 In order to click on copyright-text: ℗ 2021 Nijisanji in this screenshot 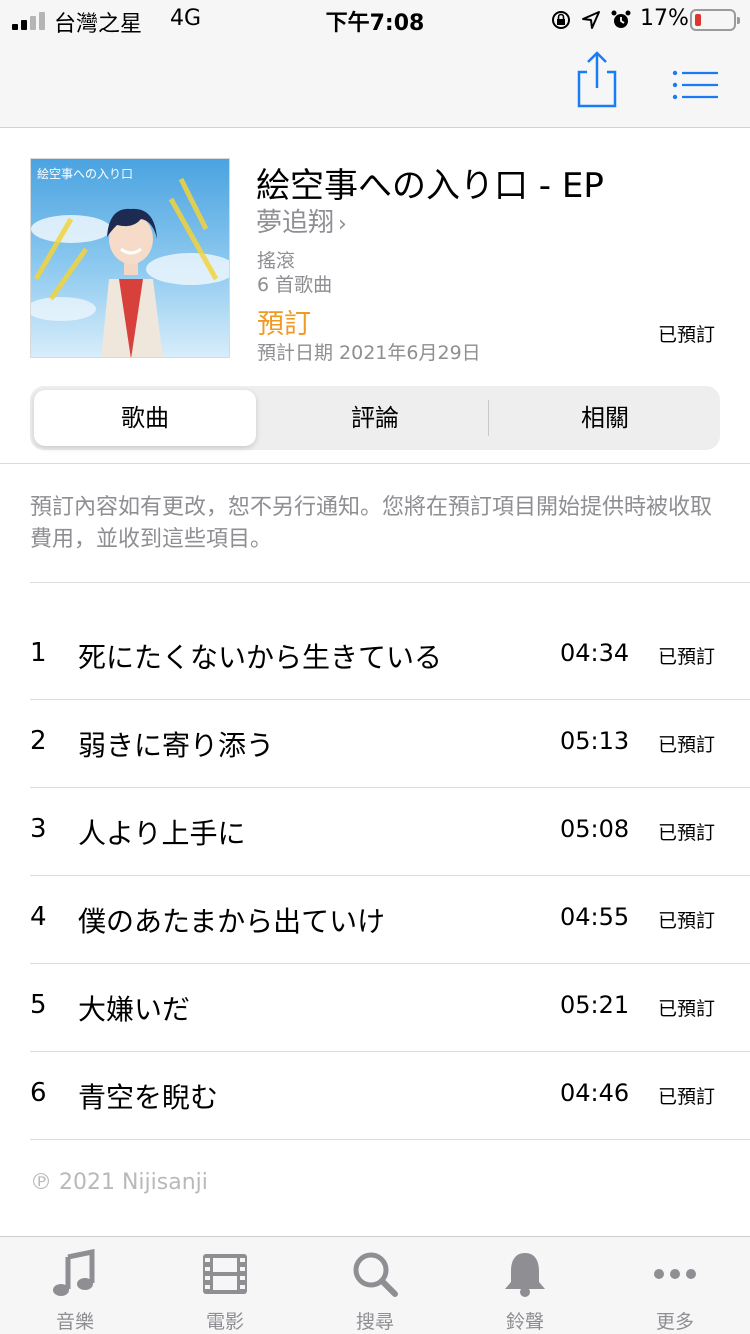, I will do `click(119, 1182)`.